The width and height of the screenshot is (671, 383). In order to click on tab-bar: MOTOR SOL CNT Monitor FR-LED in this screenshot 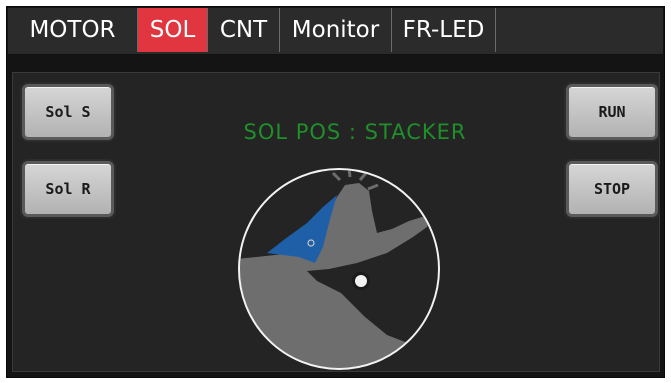, I will do `click(335, 31)`.